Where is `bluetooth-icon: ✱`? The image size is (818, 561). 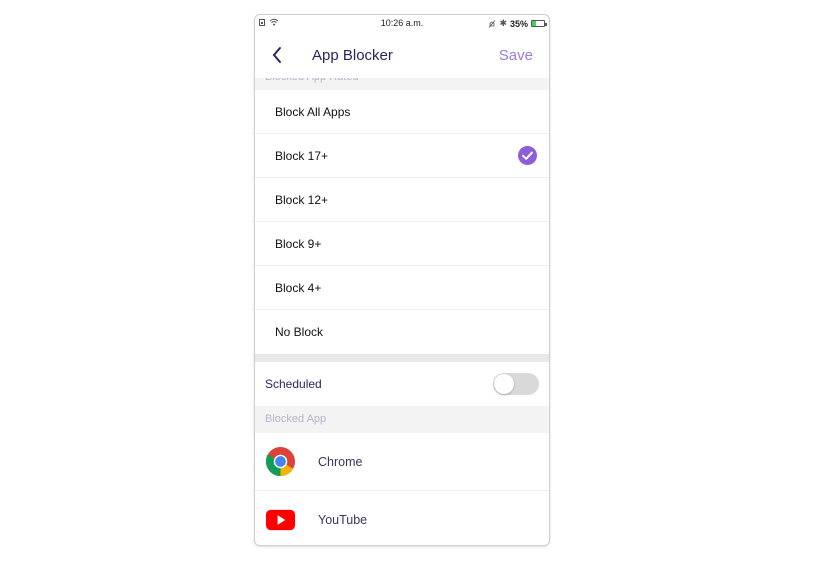
bluetooth-icon: ✱ is located at coordinates (503, 23).